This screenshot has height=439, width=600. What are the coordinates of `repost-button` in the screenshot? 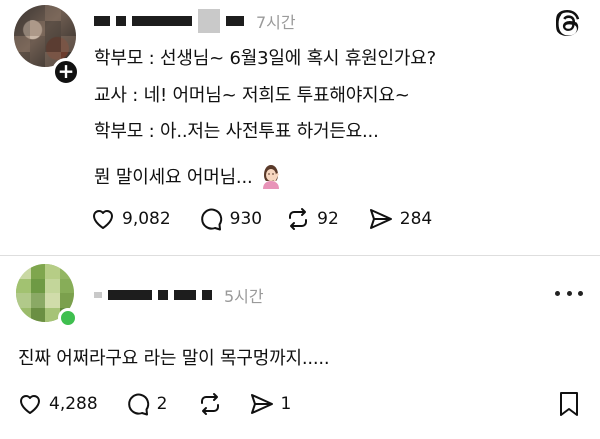 It's located at (210, 404).